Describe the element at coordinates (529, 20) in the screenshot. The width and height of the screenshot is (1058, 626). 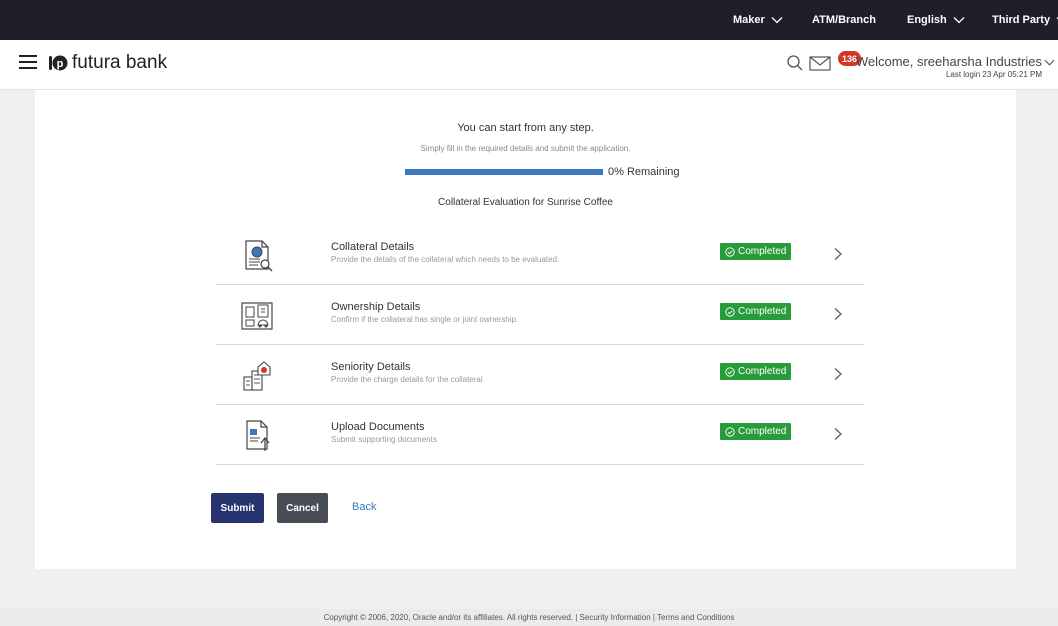
I see `top-bar: Maker ATM/Branch English Third Party` at that location.